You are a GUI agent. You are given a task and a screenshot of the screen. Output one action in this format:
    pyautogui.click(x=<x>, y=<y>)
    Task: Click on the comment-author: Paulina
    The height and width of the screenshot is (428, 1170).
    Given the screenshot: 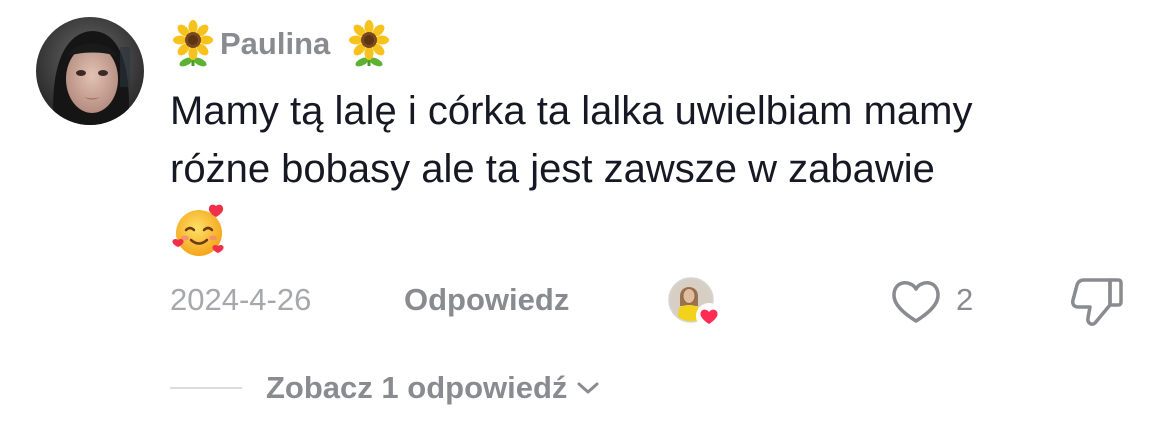 What is the action you would take?
    pyautogui.click(x=281, y=44)
    